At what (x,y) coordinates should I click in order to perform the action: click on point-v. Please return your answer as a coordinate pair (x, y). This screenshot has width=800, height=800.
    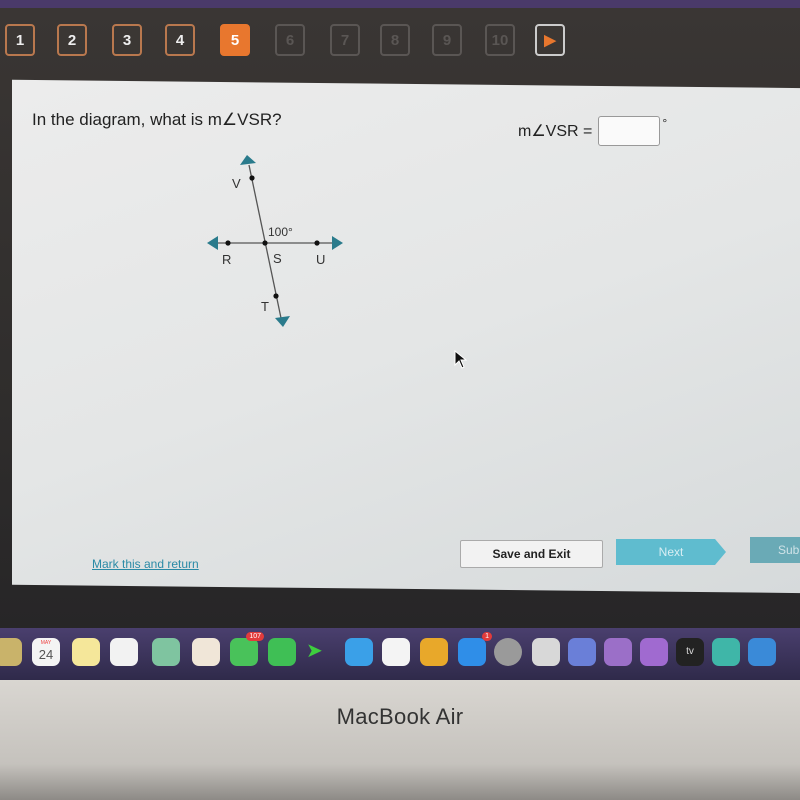
    Looking at the image, I should click on (252, 178).